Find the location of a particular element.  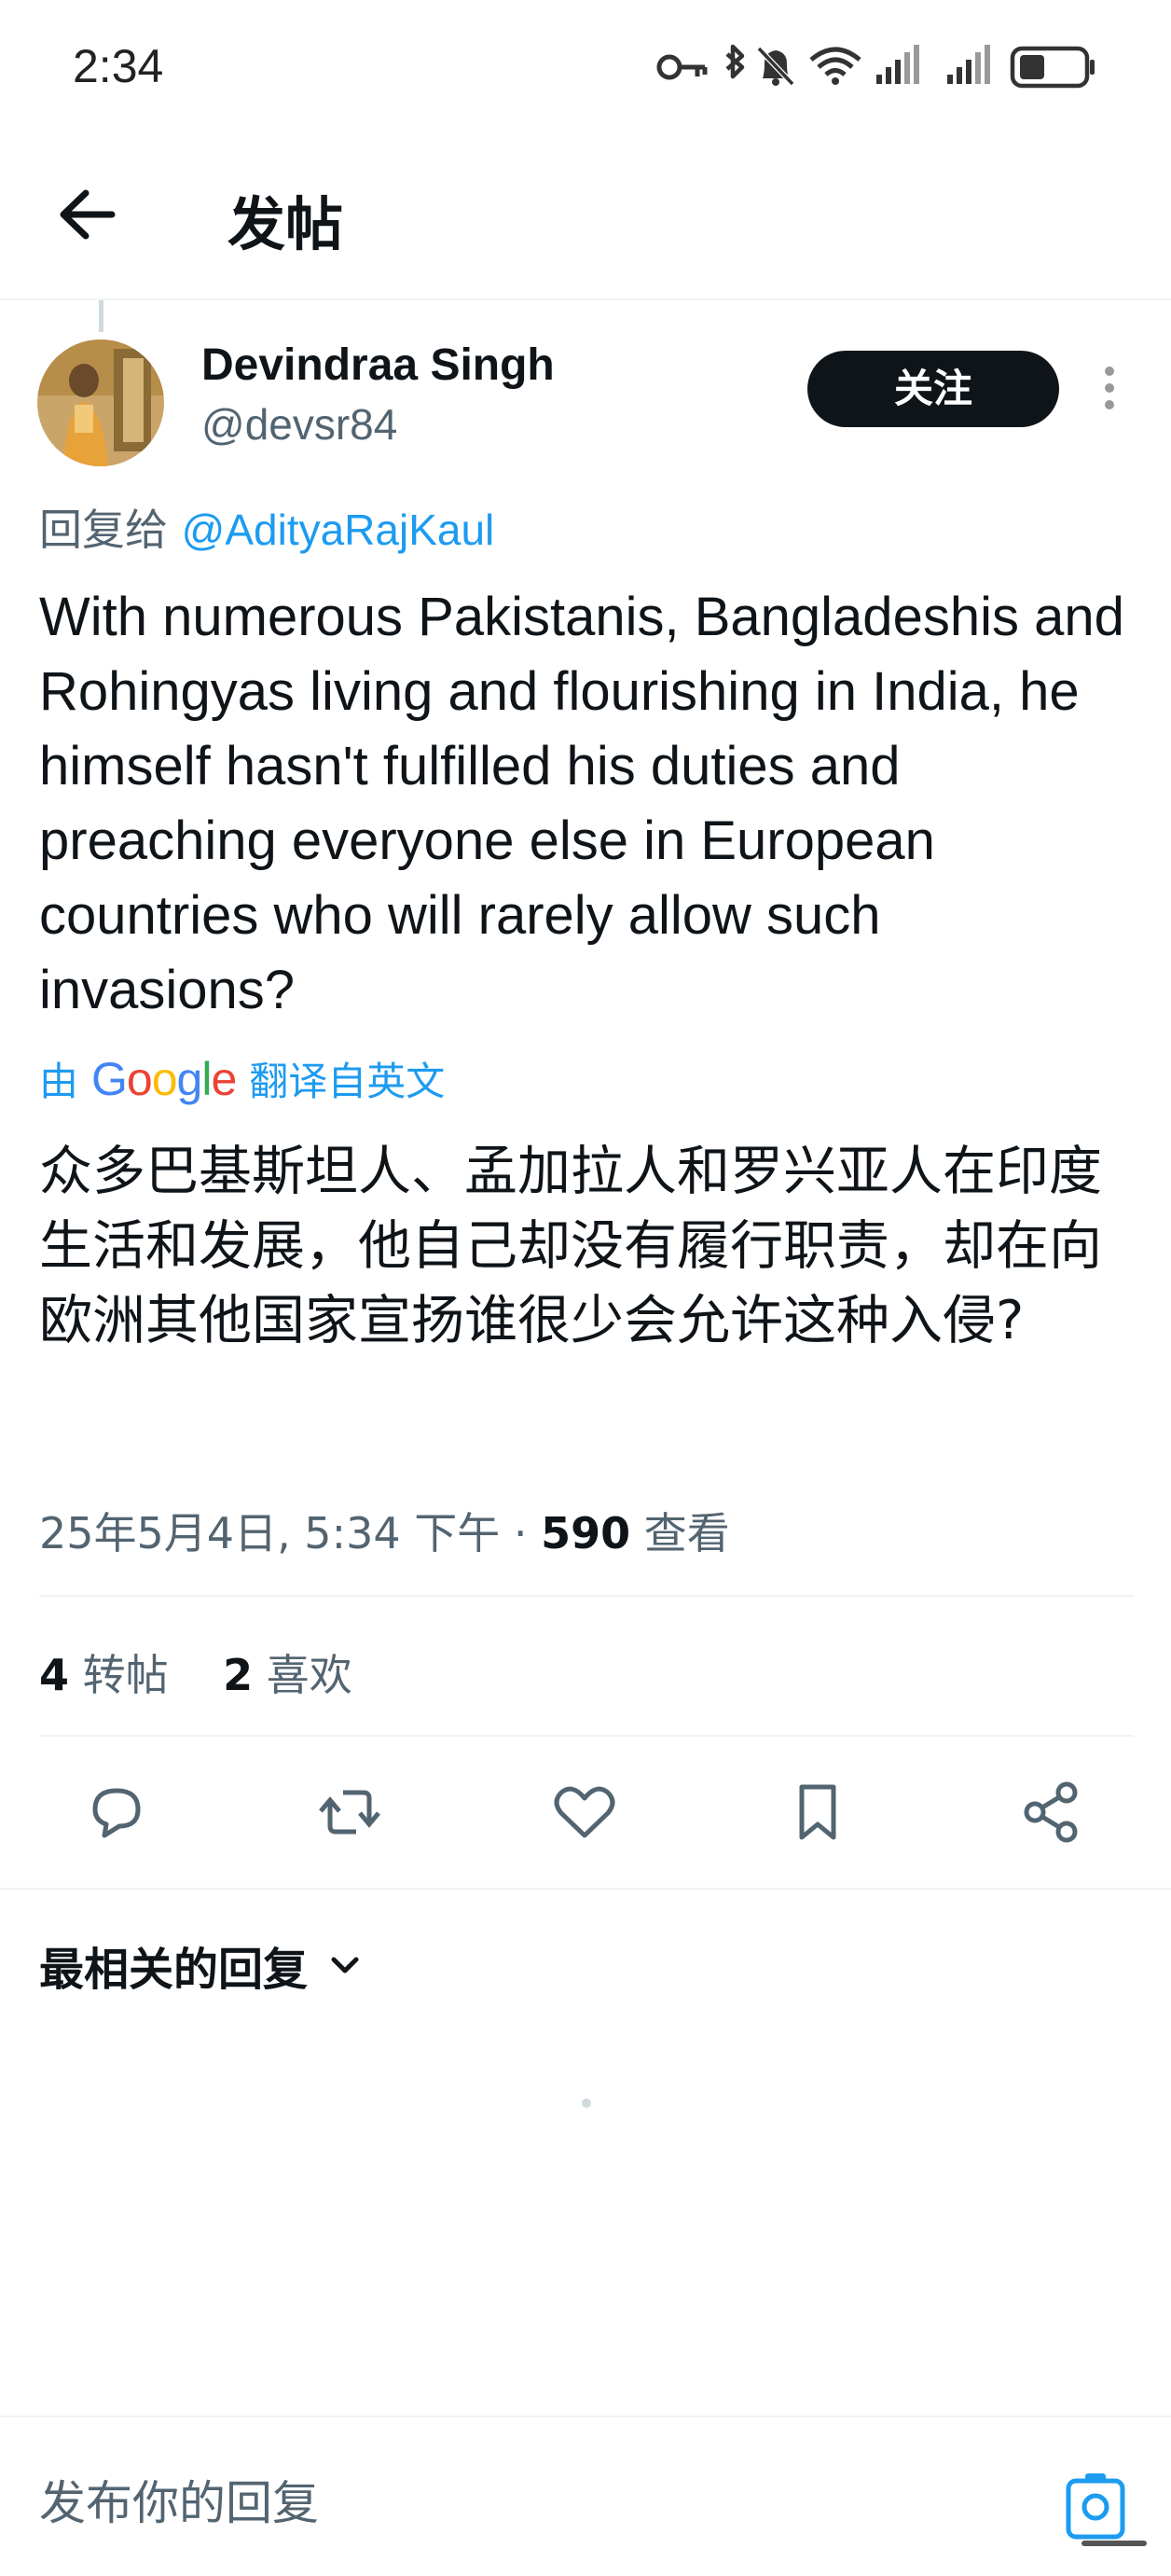

page-title: 发帖 is located at coordinates (285, 224).